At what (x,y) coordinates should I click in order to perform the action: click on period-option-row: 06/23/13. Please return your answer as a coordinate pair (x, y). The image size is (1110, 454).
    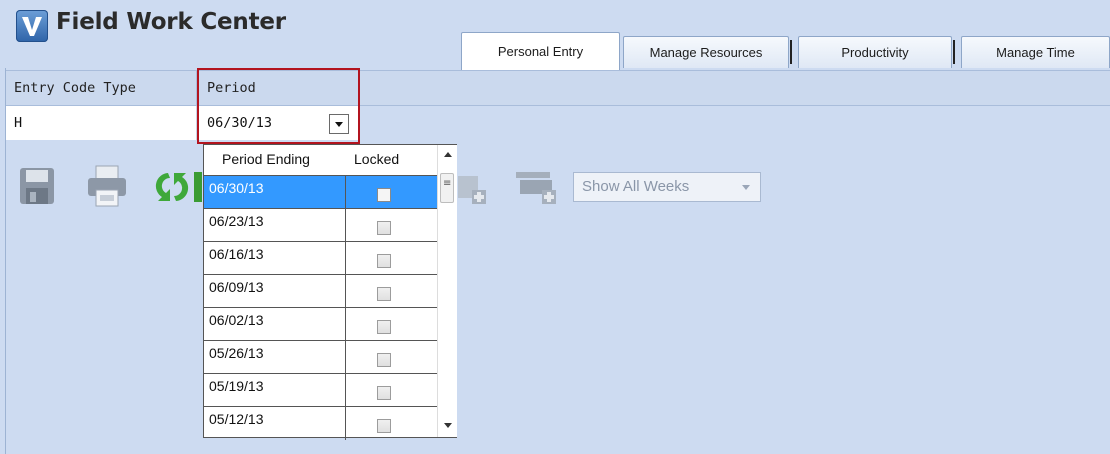
    Looking at the image, I should click on (320, 225).